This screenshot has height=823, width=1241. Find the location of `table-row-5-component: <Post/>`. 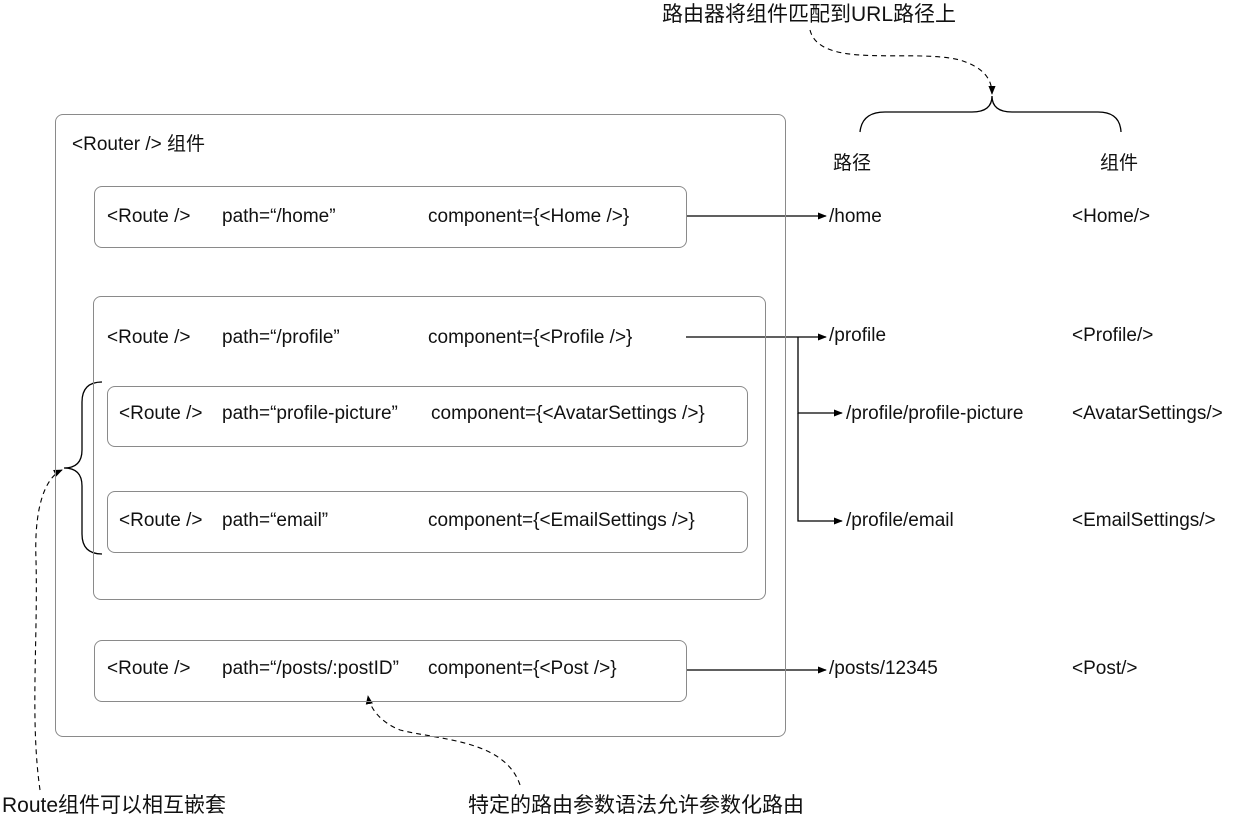

table-row-5-component: <Post/> is located at coordinates (1105, 668).